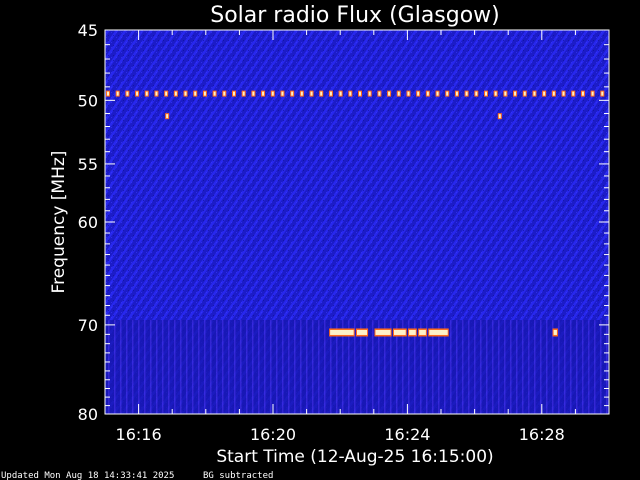 This screenshot has height=480, width=640. I want to click on x-axis-label: Start Time (12-Aug-25 16:15:00), so click(354, 457).